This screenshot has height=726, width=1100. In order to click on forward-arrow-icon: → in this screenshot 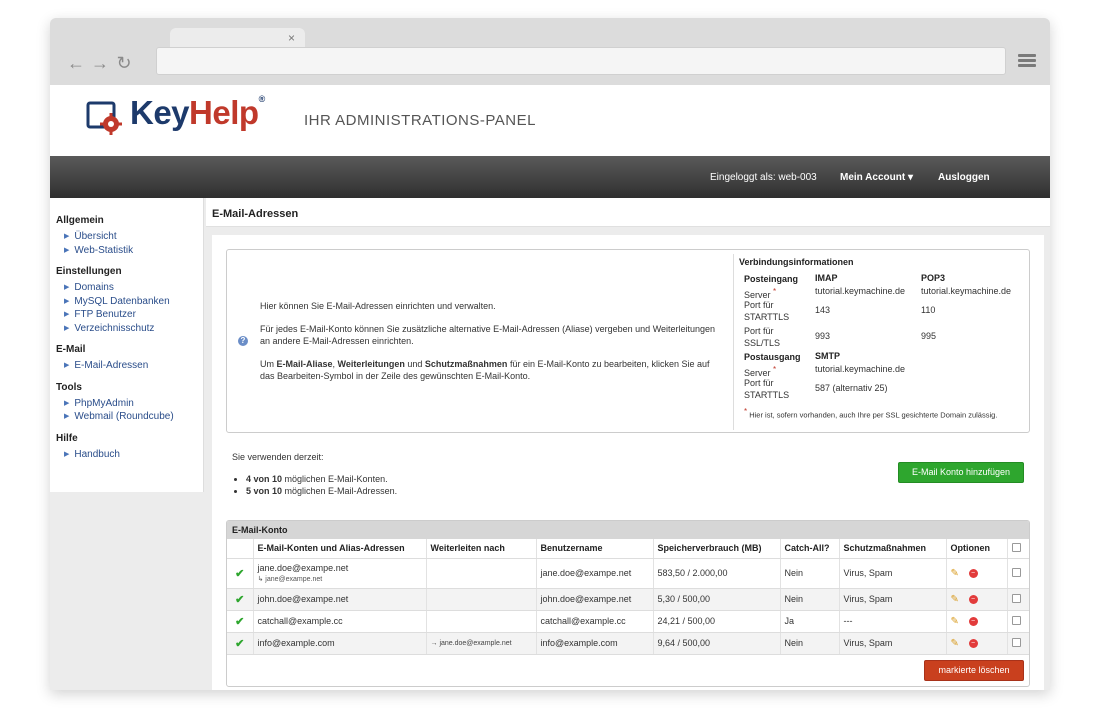, I will do `click(100, 63)`.